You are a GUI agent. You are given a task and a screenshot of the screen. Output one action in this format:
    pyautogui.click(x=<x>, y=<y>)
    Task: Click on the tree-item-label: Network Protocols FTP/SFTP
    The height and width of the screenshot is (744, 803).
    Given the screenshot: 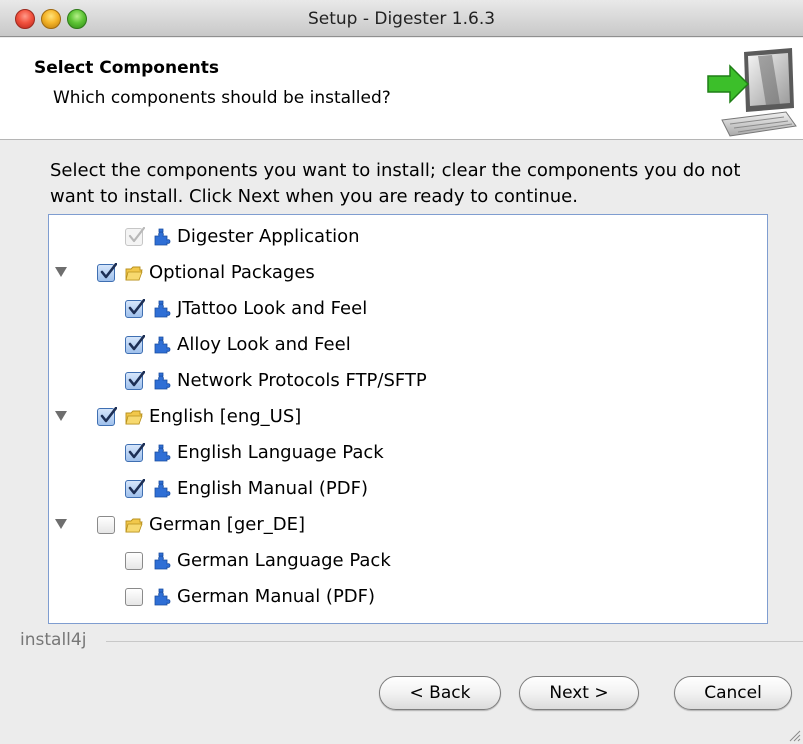 What is the action you would take?
    pyautogui.click(x=302, y=380)
    